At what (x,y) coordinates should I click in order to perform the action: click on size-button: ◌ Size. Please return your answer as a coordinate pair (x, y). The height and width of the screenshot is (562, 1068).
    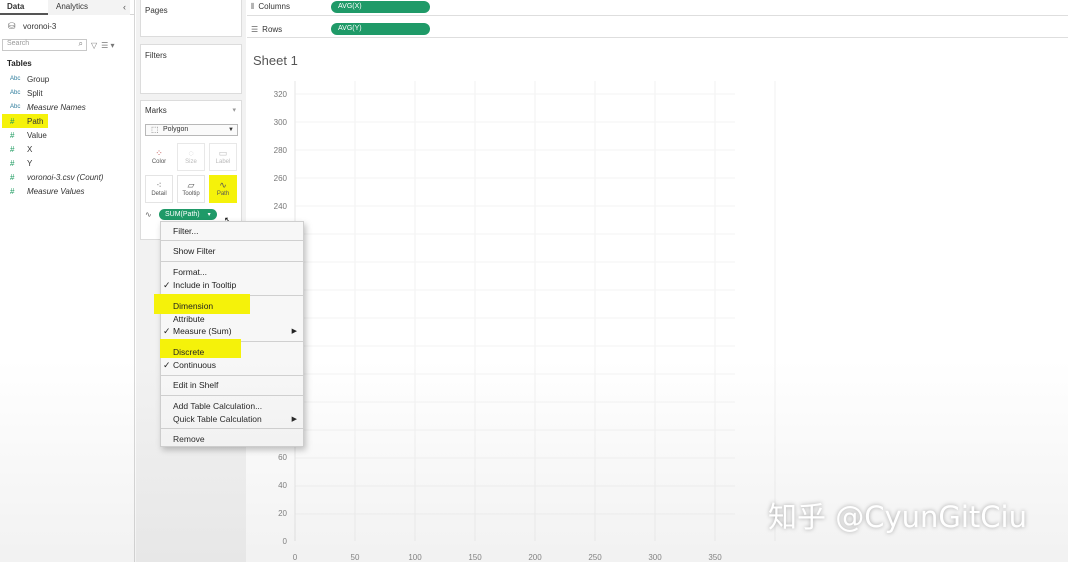
    Looking at the image, I should click on (191, 157).